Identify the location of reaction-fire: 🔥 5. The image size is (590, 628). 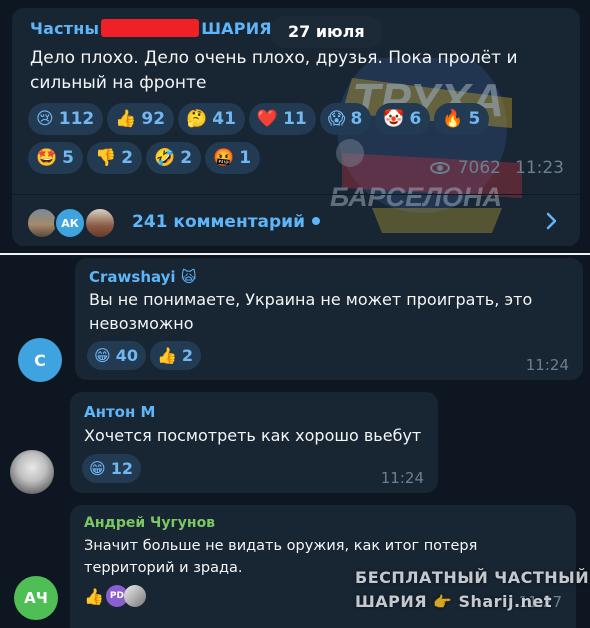
(462, 119).